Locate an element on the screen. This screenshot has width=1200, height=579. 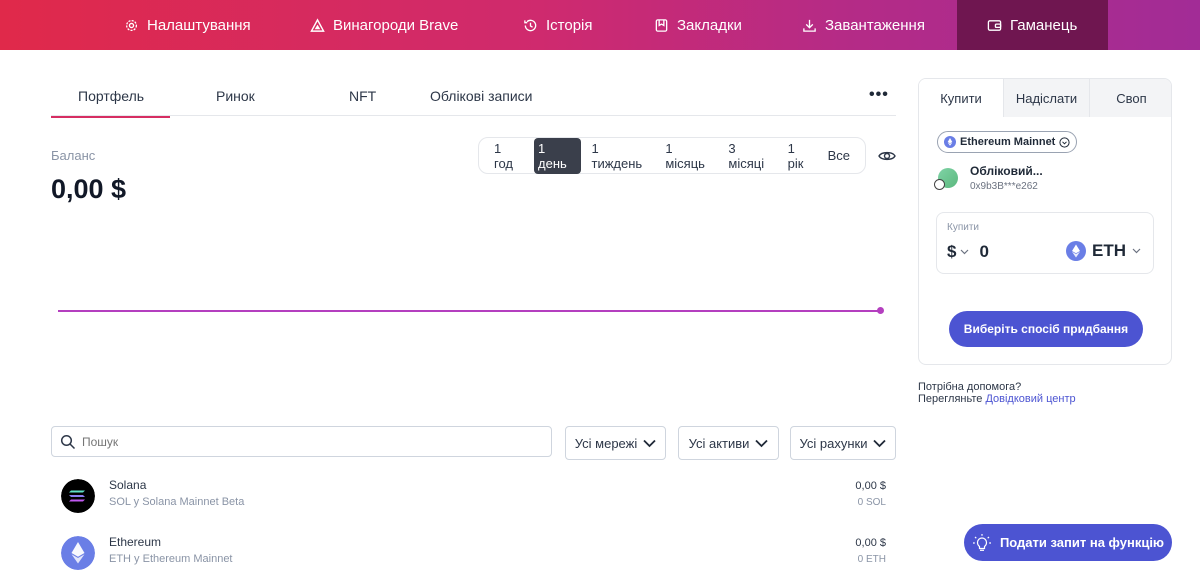
filter-accounts-label: Усі рахунки is located at coordinates (833, 443).